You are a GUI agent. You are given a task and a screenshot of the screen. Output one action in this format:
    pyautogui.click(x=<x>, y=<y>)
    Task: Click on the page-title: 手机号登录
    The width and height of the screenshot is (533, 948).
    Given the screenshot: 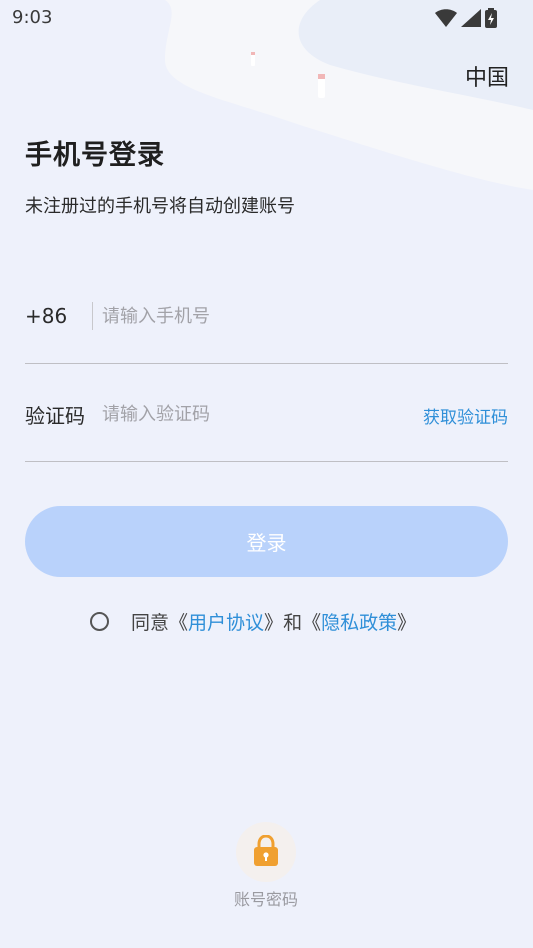 What is the action you would take?
    pyautogui.click(x=95, y=155)
    